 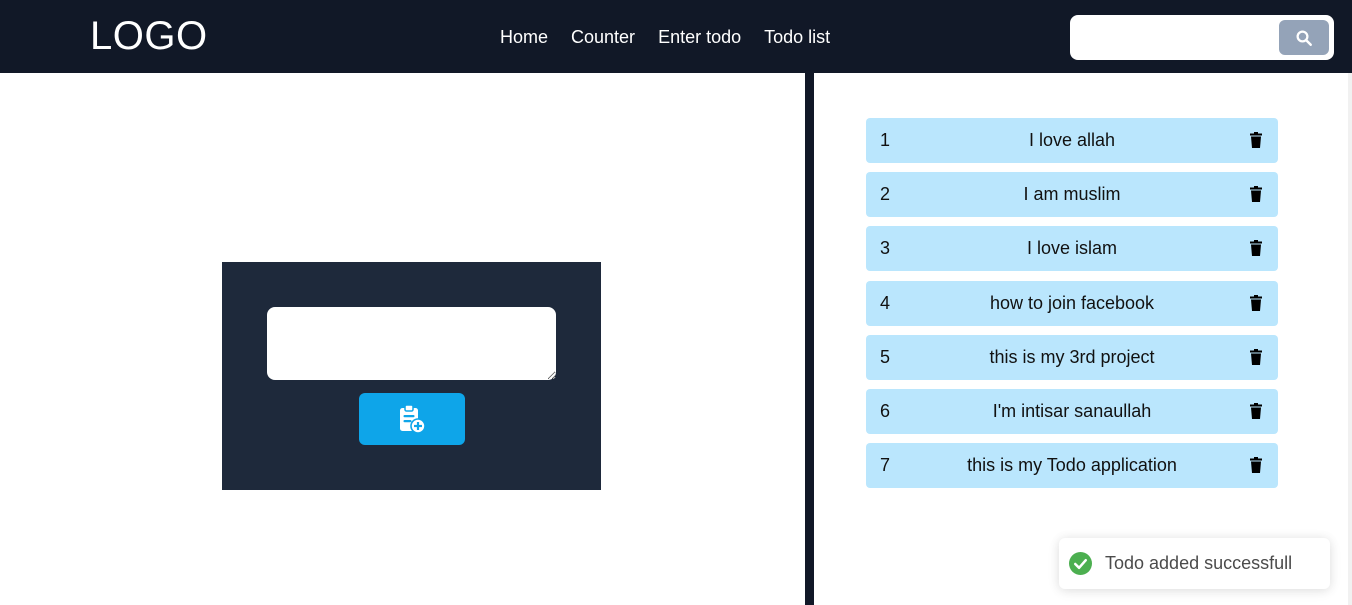 I want to click on nav-link-enter-todo: Enter todo, so click(x=699, y=37).